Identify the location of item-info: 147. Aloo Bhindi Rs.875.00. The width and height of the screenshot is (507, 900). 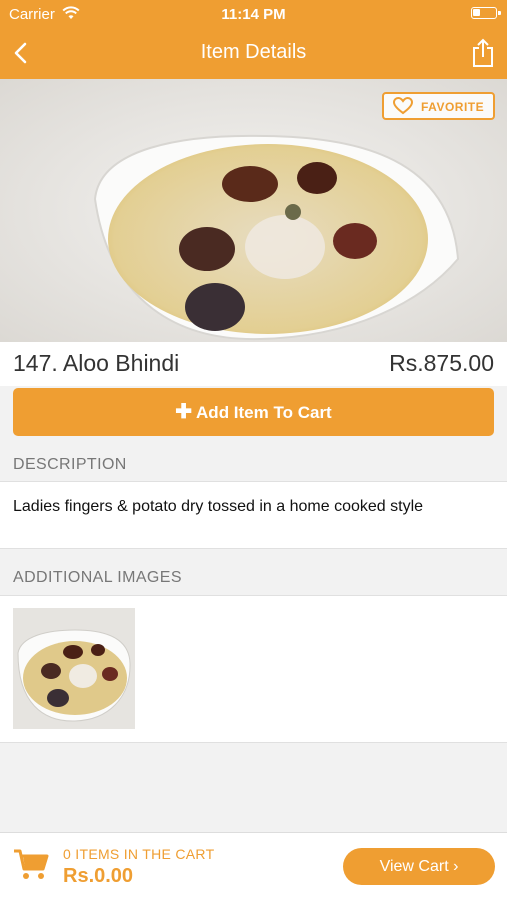
(253, 364).